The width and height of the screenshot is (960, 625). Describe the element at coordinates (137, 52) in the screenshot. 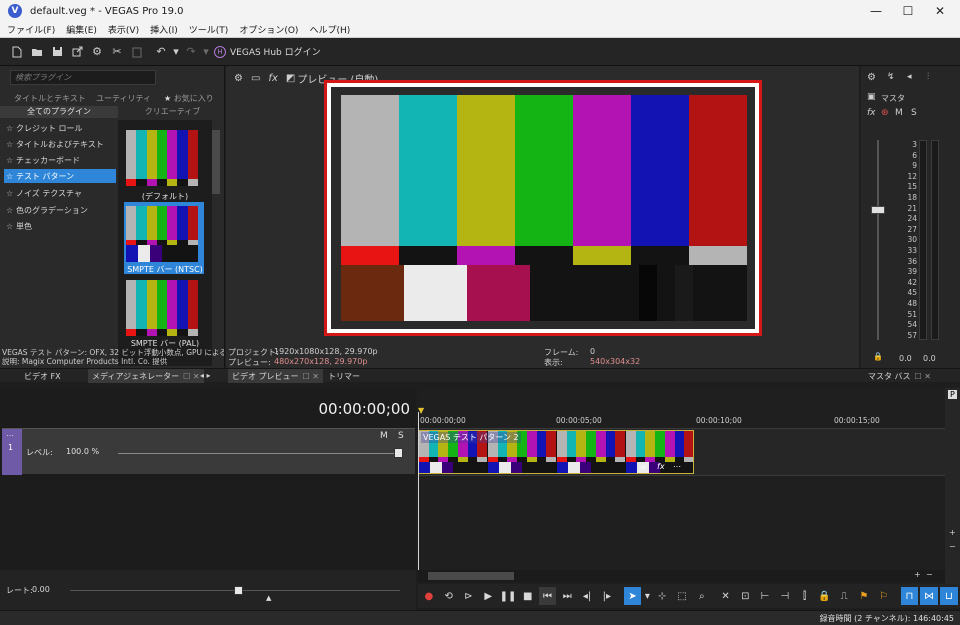

I see `paste-icon` at that location.